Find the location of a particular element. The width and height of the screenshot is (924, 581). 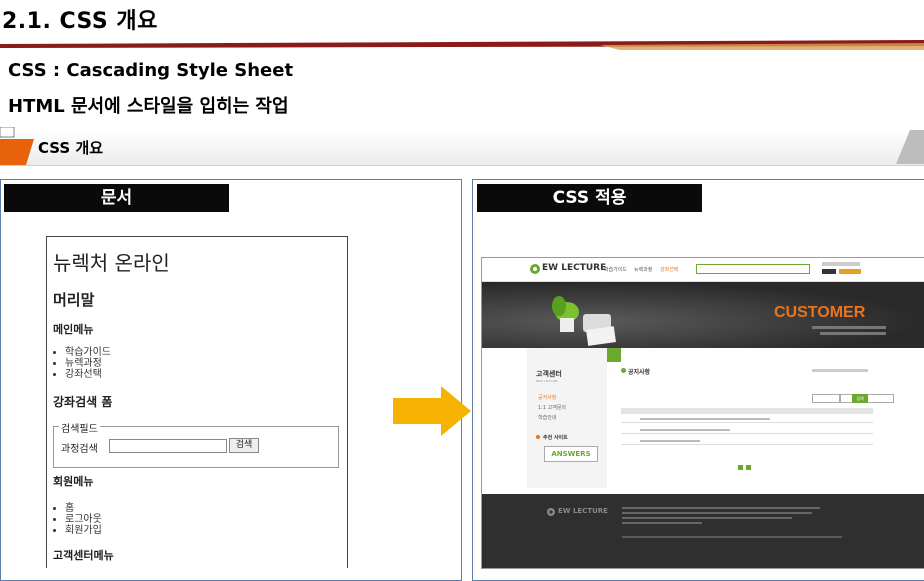

content-title-bullet-icon is located at coordinates (623, 370).